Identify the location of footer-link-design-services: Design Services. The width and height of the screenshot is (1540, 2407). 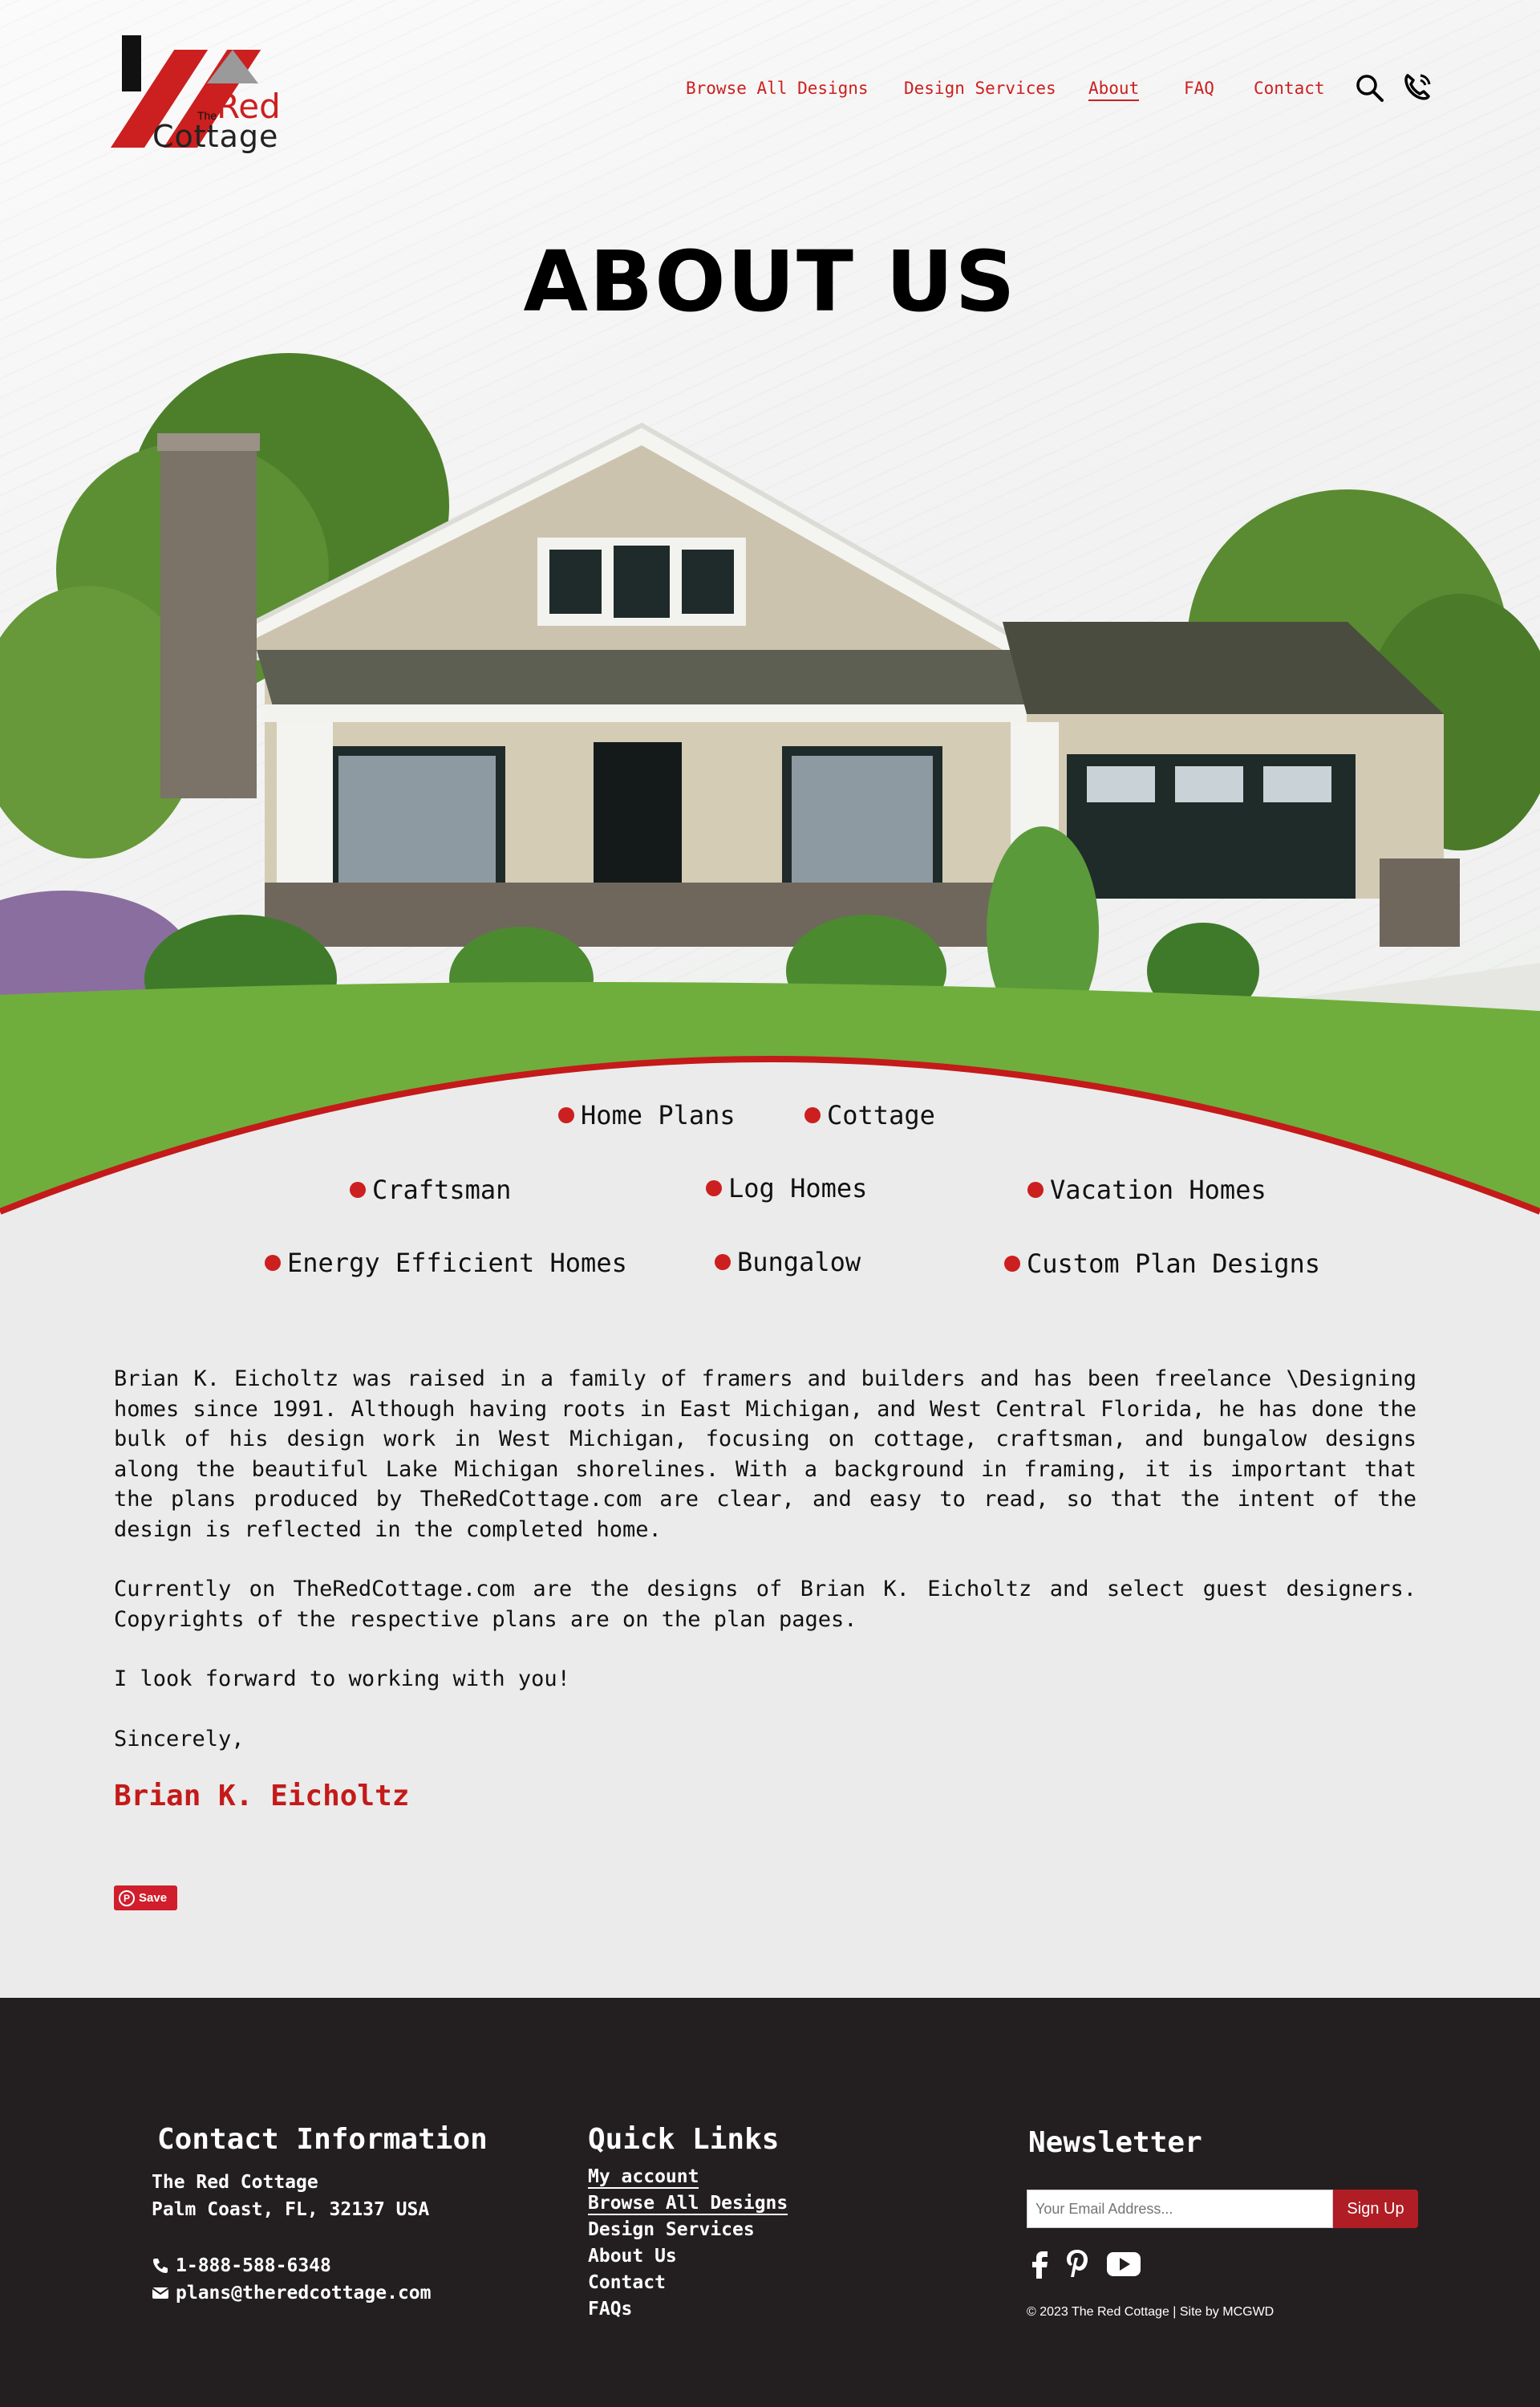
(688, 2230).